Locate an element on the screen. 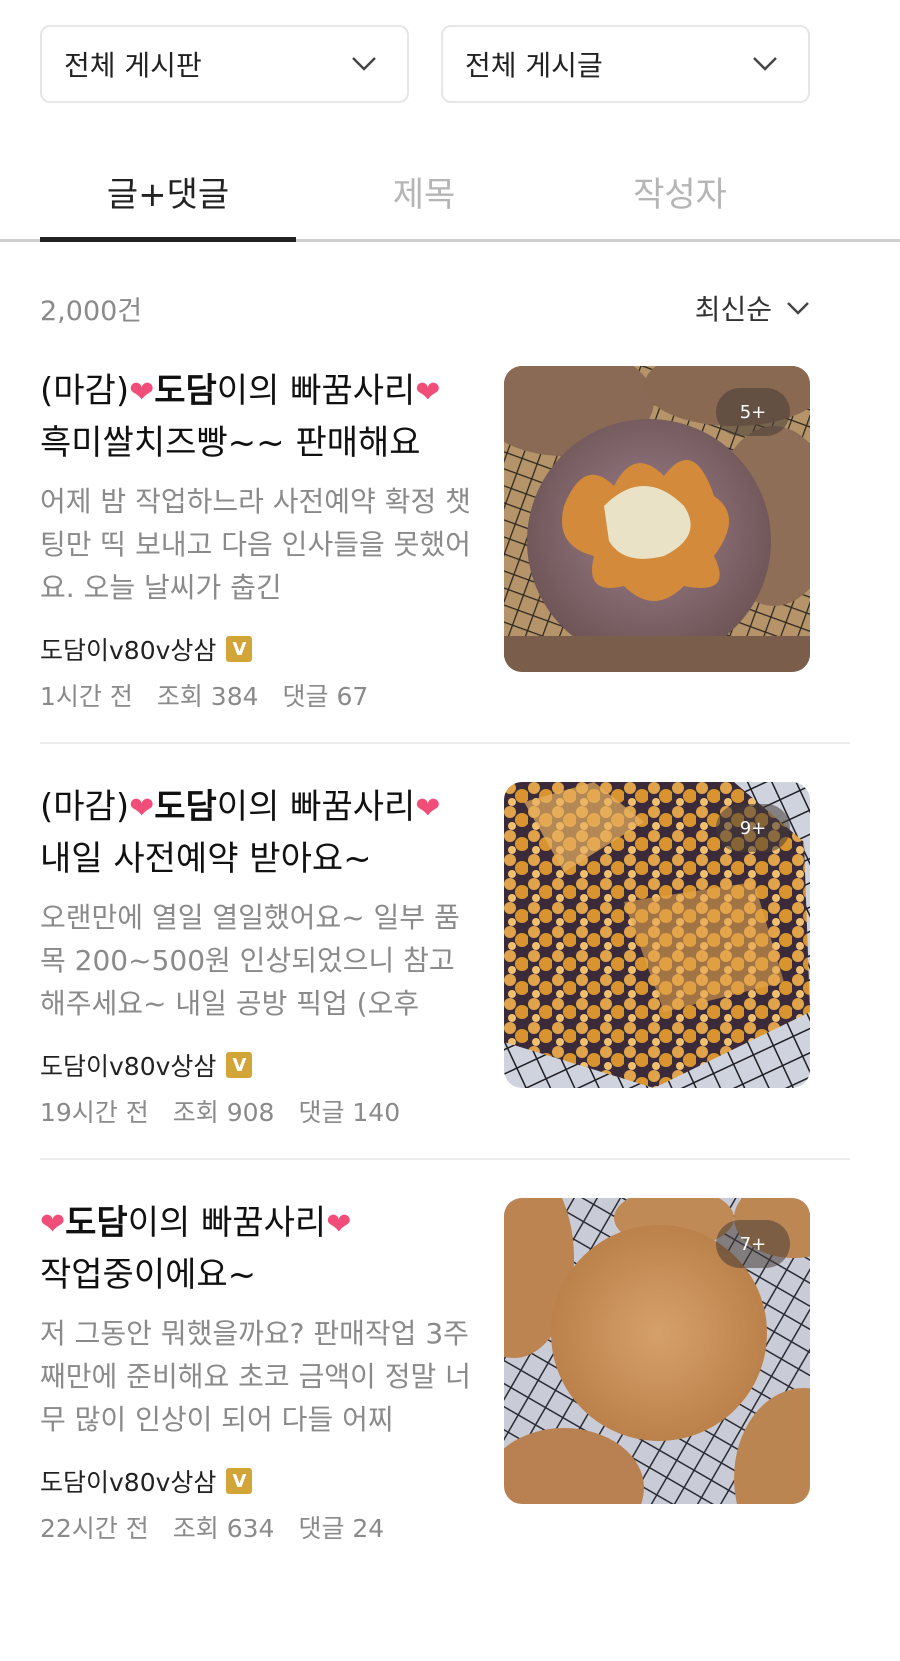 The height and width of the screenshot is (1661, 900). post-views: 조회 384 is located at coordinates (207, 696).